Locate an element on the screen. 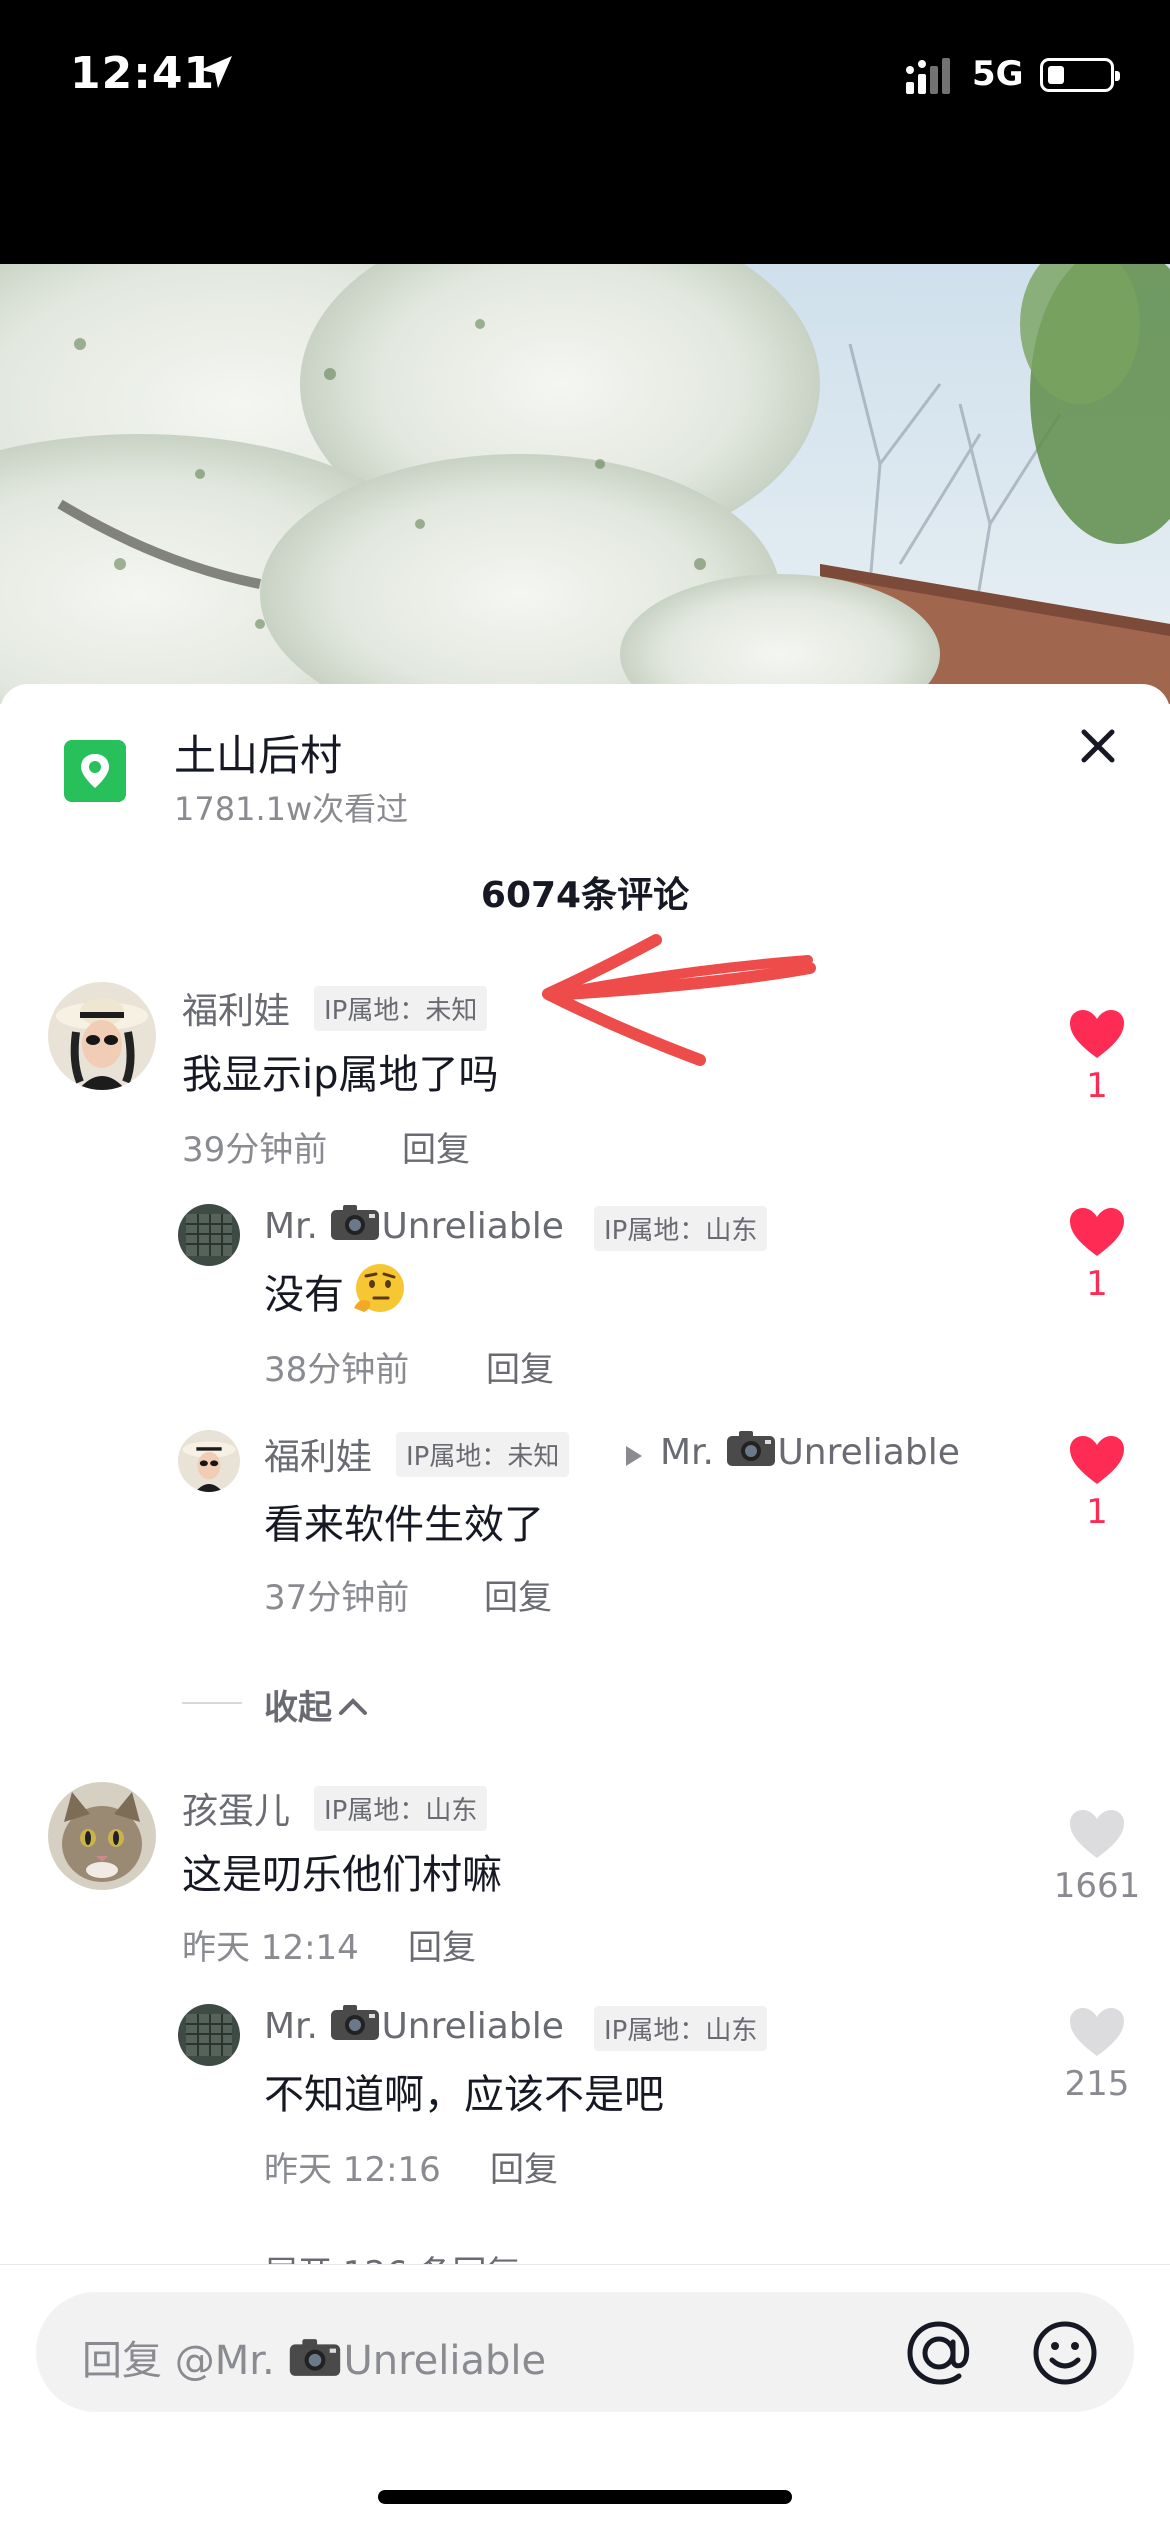  comment-time: 39分钟前 is located at coordinates (255, 1150).